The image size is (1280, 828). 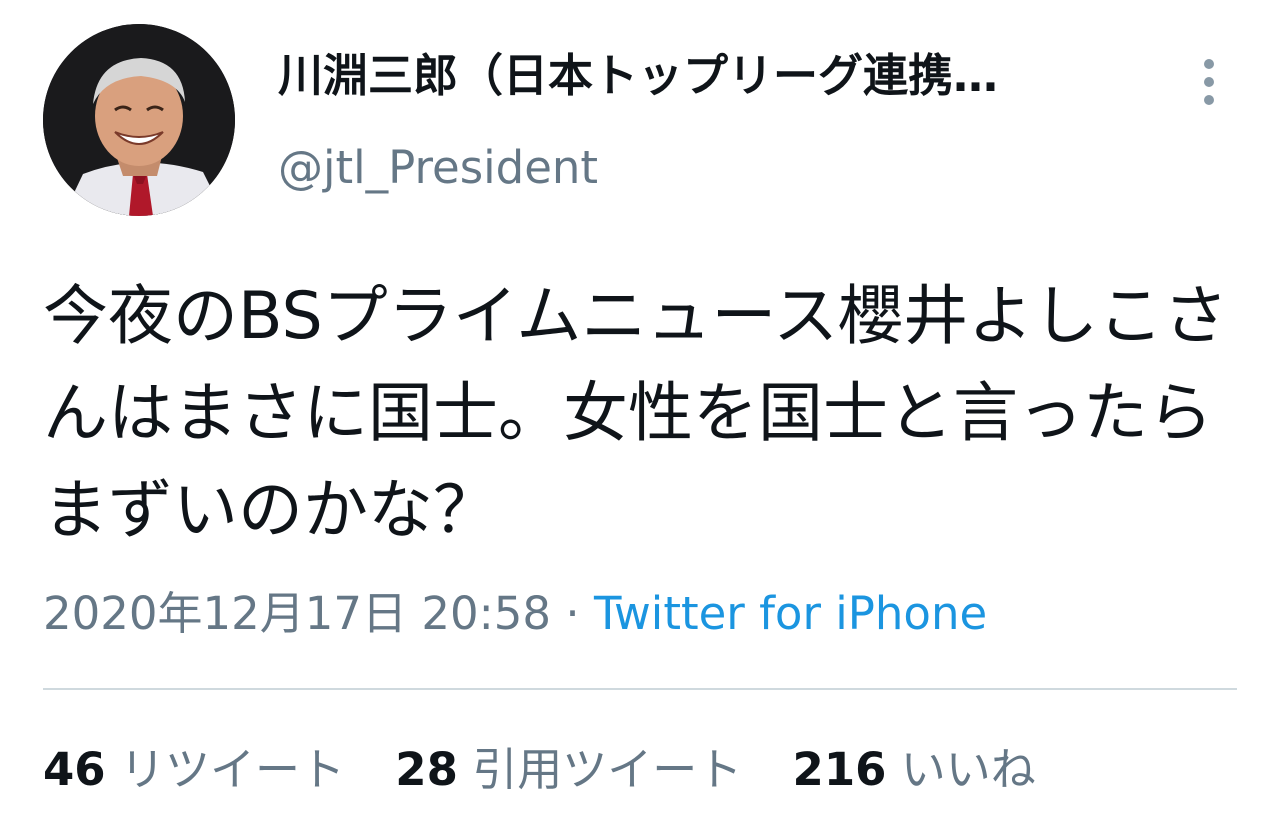 I want to click on tweet-stats: 46 リツイート 28 引用ツイート 216 いいね, so click(x=557, y=770).